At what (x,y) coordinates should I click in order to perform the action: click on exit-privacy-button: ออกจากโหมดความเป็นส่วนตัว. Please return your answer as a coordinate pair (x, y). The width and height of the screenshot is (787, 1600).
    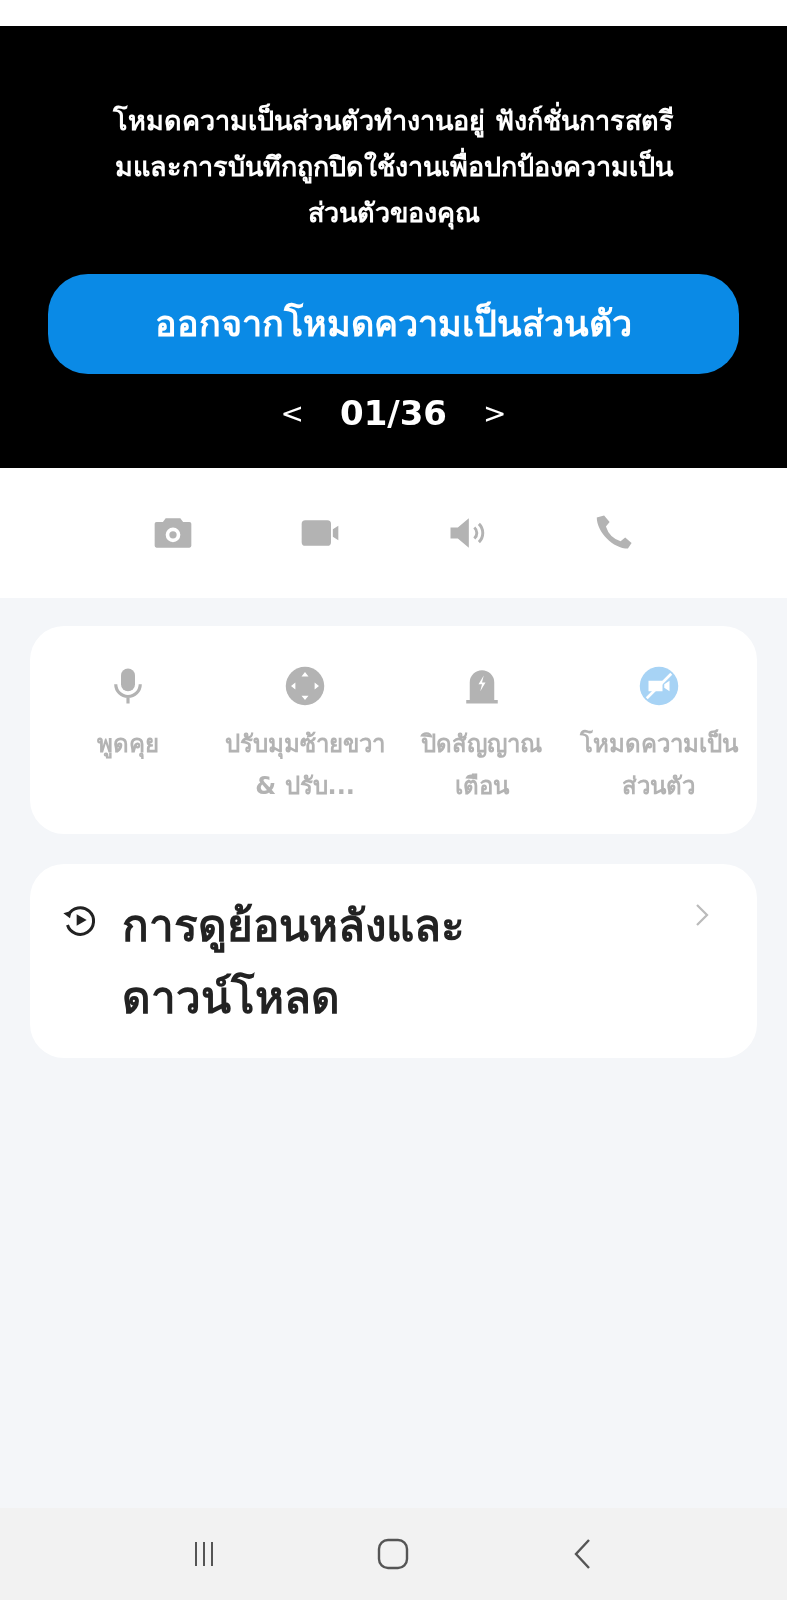
    Looking at the image, I should click on (393, 324).